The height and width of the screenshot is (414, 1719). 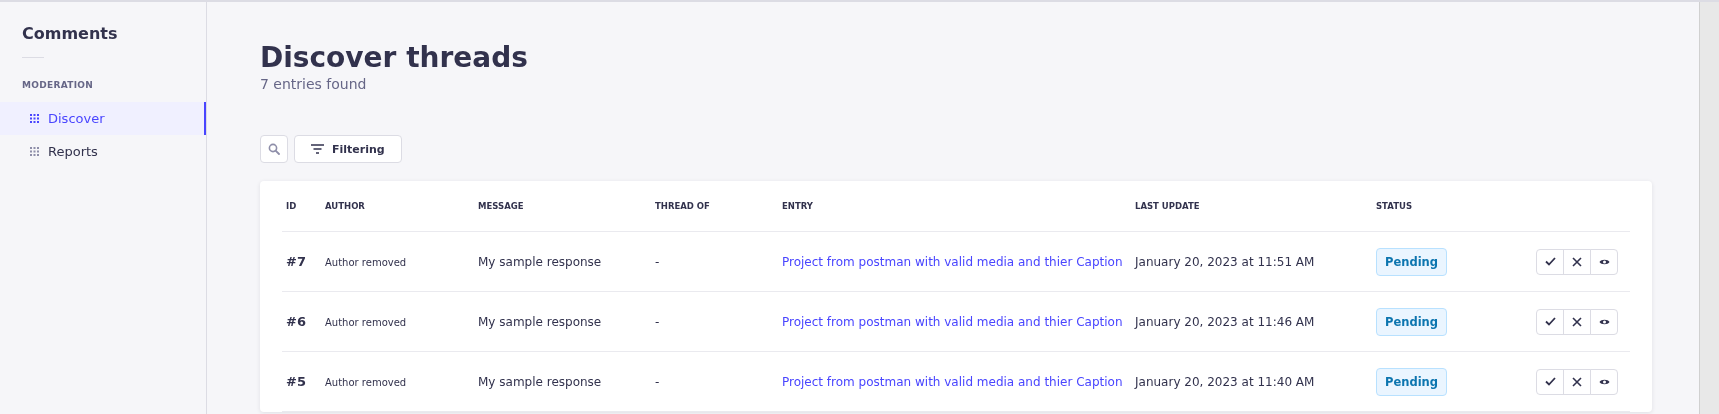 I want to click on search-icon, so click(x=274, y=149).